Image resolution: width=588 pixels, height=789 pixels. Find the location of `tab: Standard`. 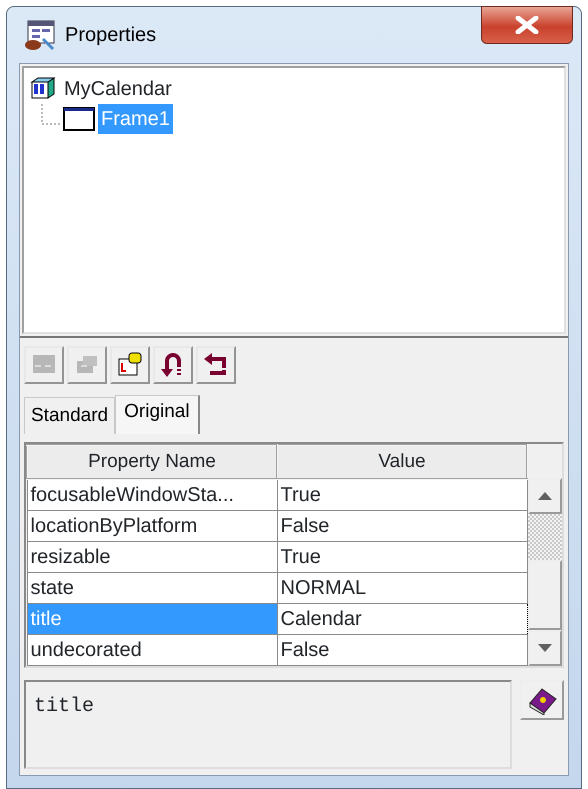

tab: Standard is located at coordinates (70, 415).